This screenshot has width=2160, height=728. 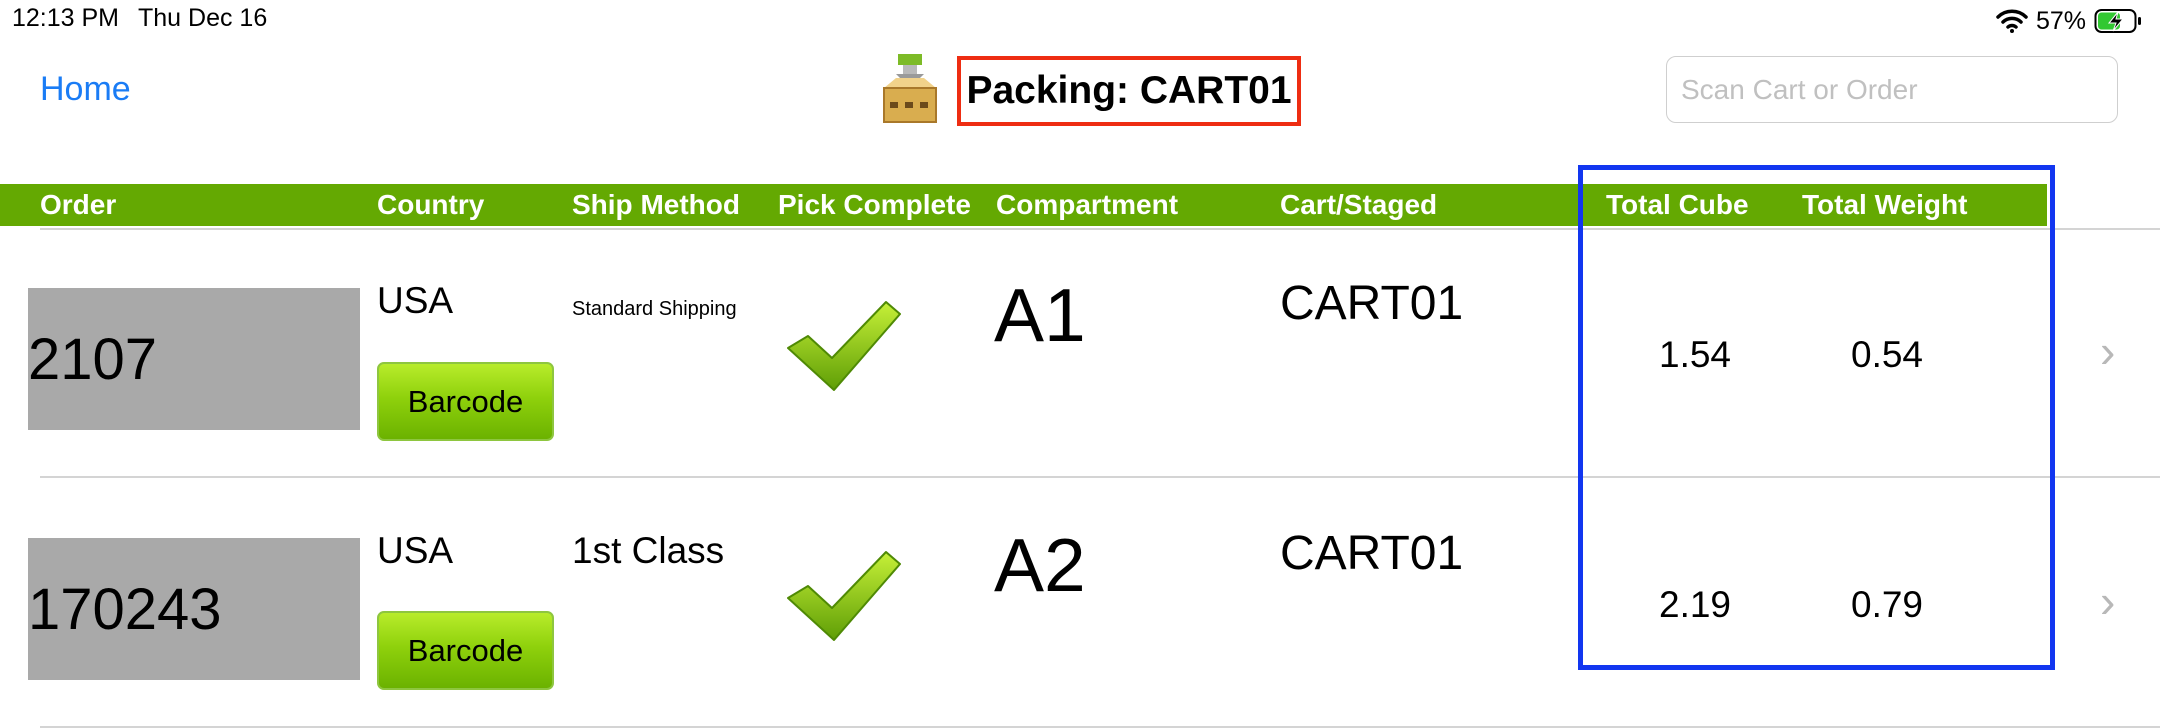 I want to click on packing-box-icon, so click(x=910, y=88).